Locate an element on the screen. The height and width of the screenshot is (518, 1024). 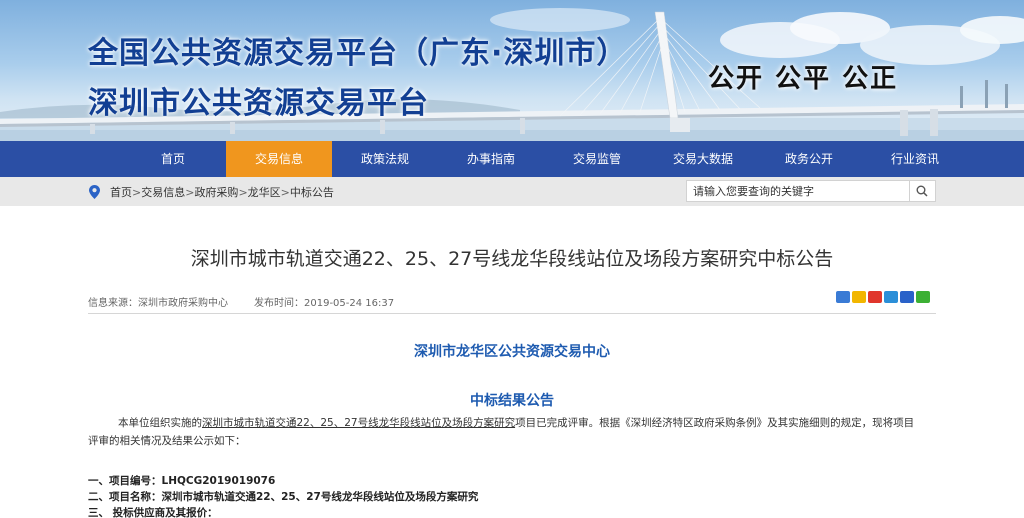
qzone-icon is located at coordinates (859, 297).